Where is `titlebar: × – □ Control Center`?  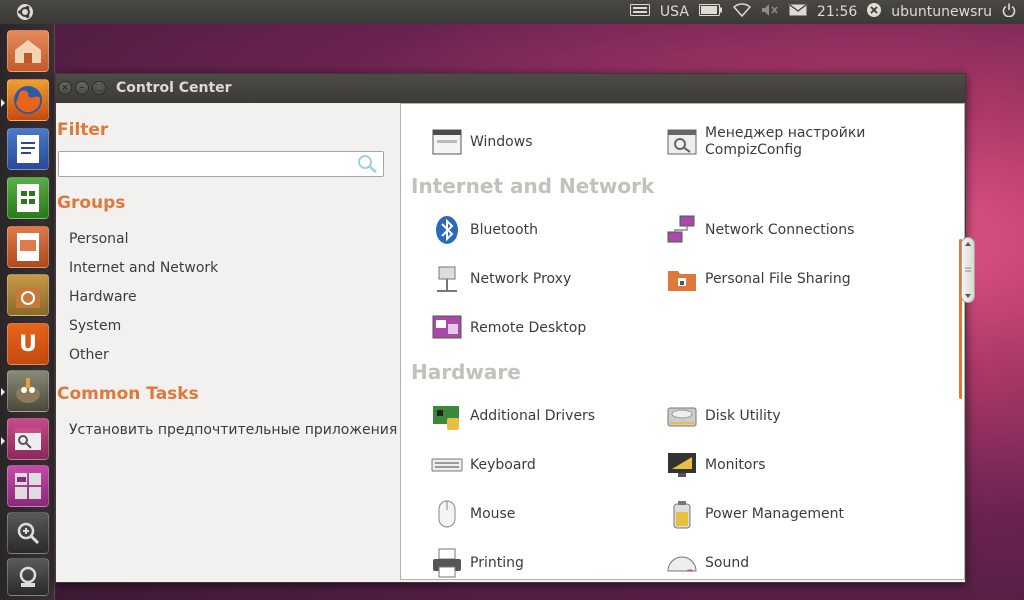 titlebar: × – □ Control Center is located at coordinates (510, 88).